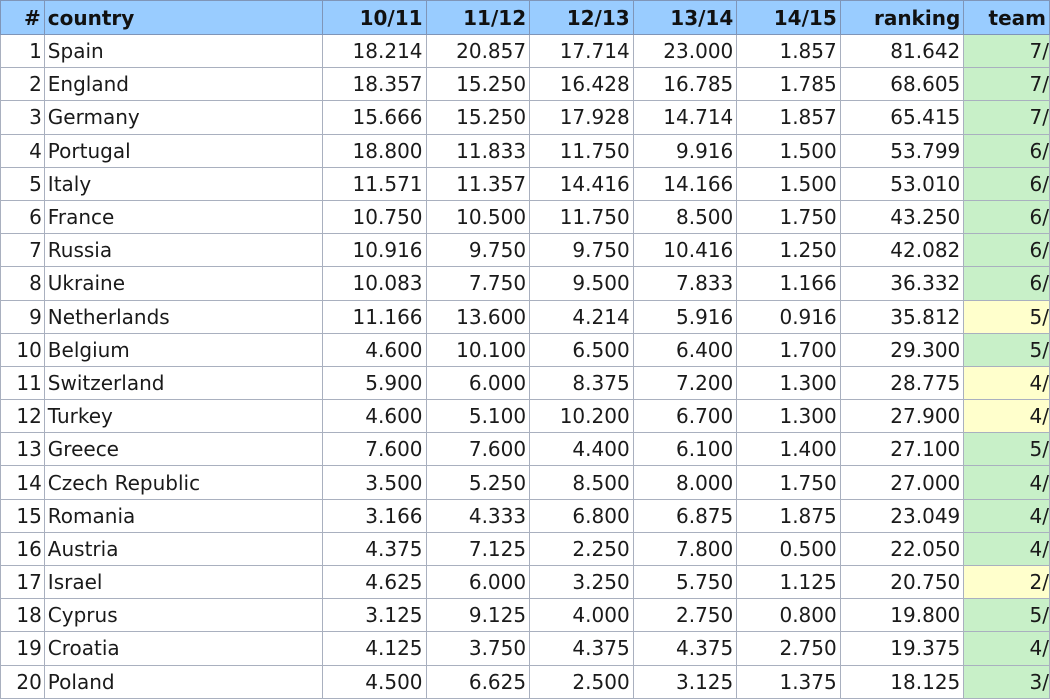  I want to click on ranking-cell: 22.050, so click(902, 549).